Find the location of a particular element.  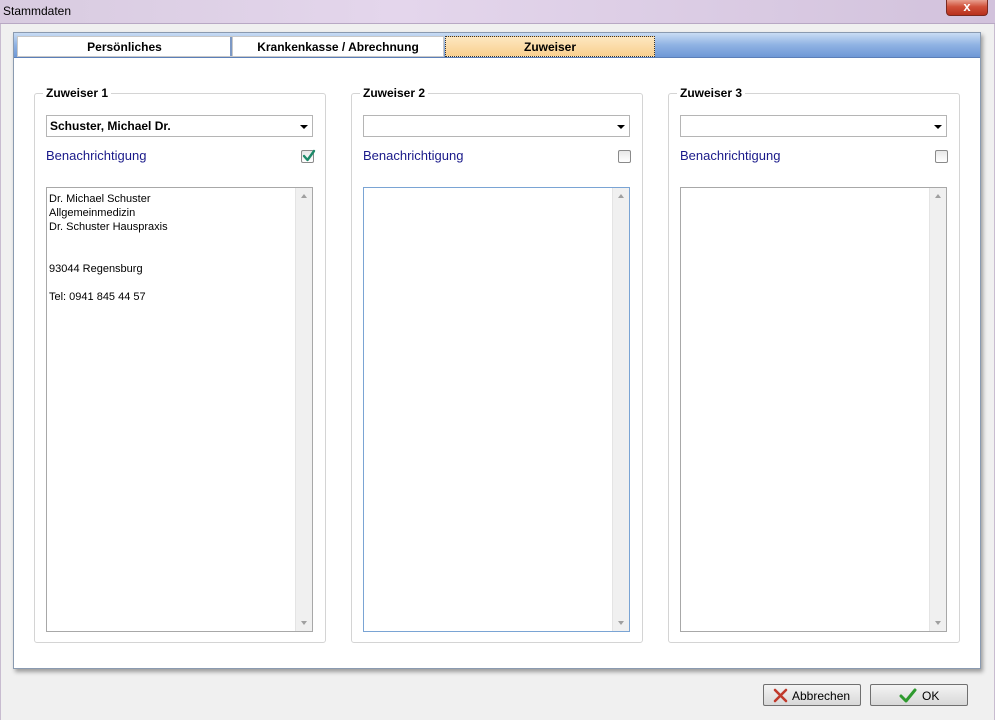

tab-krankenkasse-abrechnung: Krankenkasse / Abrechnung is located at coordinates (338, 46).